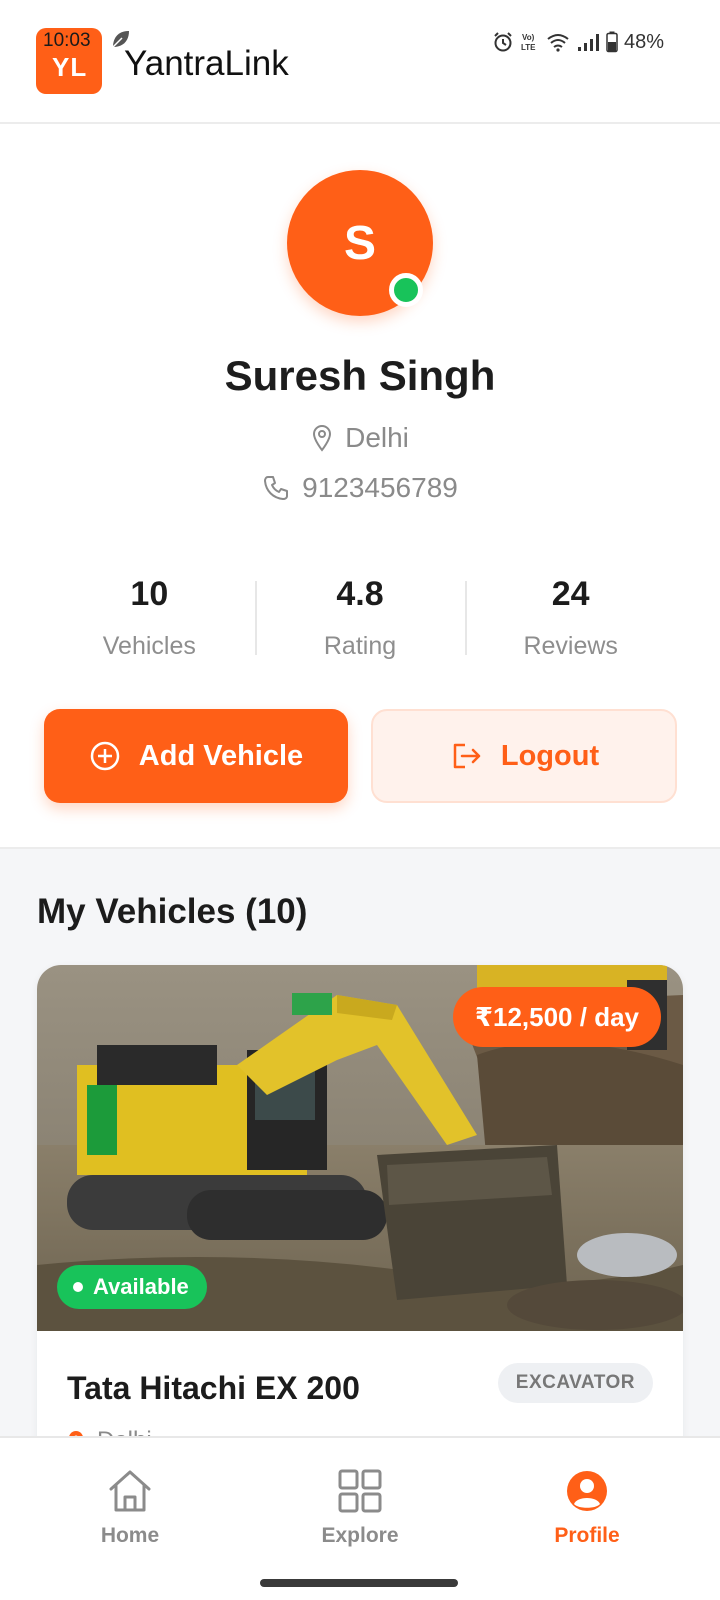  Describe the element at coordinates (360, 1535) in the screenshot. I see `nav-explore-label: Explore` at that location.